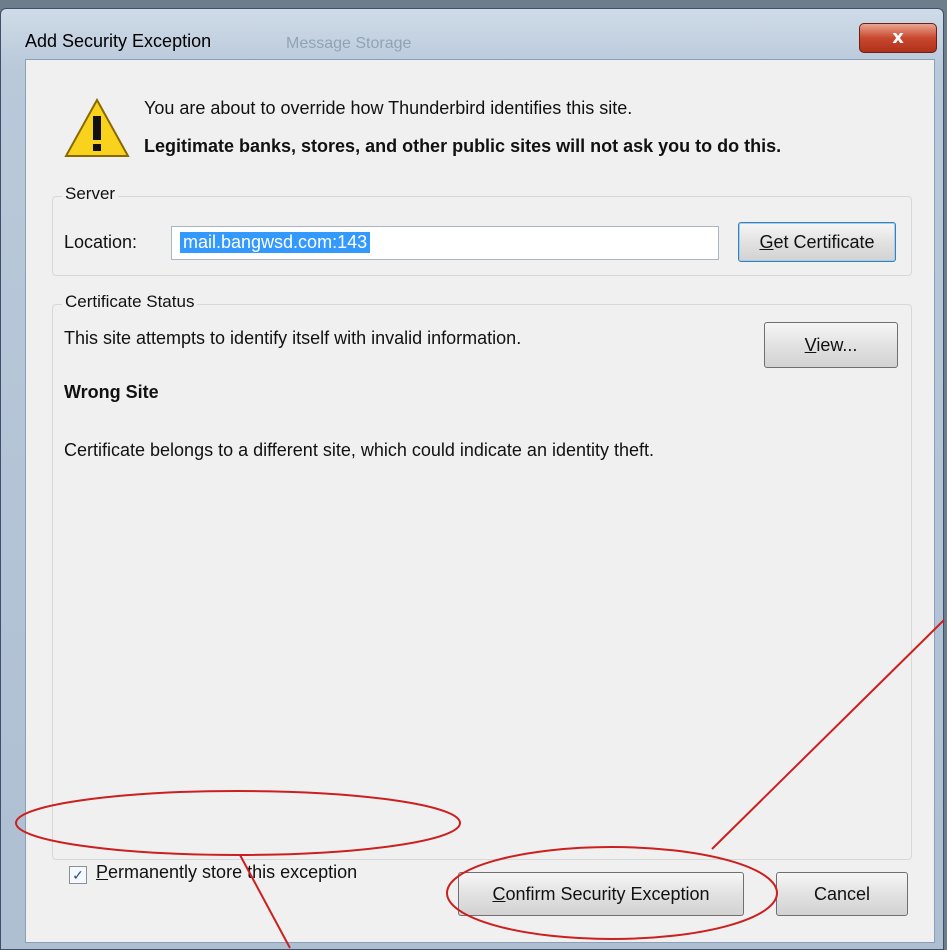 This screenshot has width=947, height=950. What do you see at coordinates (612, 893) in the screenshot?
I see `annotation-ellipse-confirm` at bounding box center [612, 893].